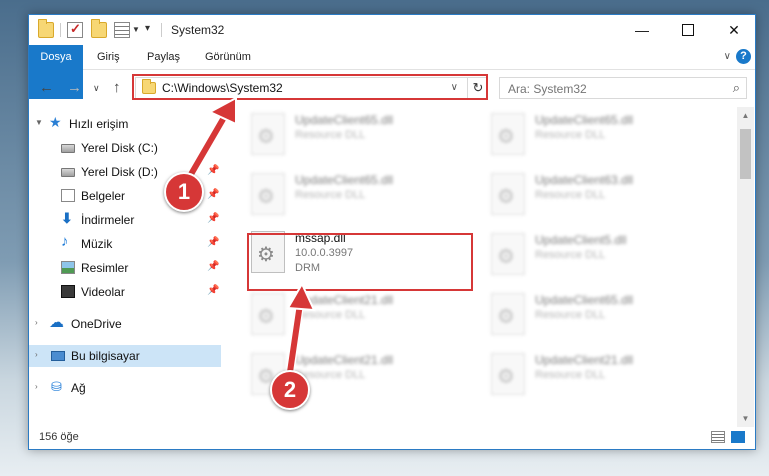 Image resolution: width=769 pixels, height=476 pixels. I want to click on sidebar-item-label: Hızlı erişim, so click(99, 124).